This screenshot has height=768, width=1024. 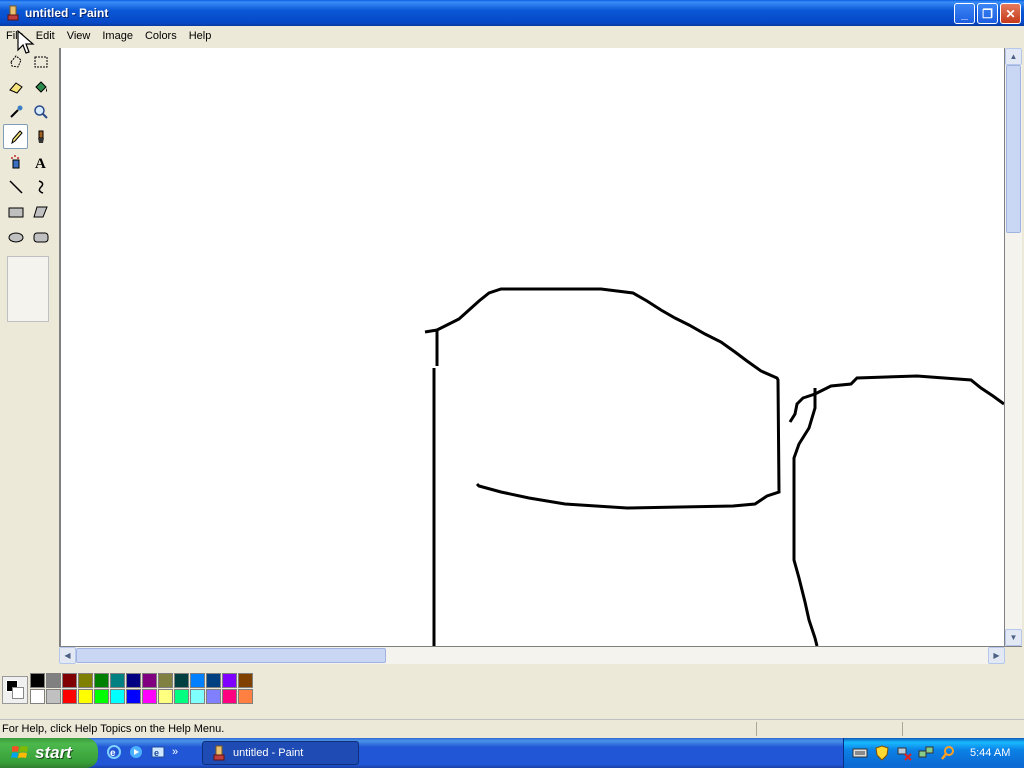 I want to click on paint-app-icon, so click(x=13, y=13).